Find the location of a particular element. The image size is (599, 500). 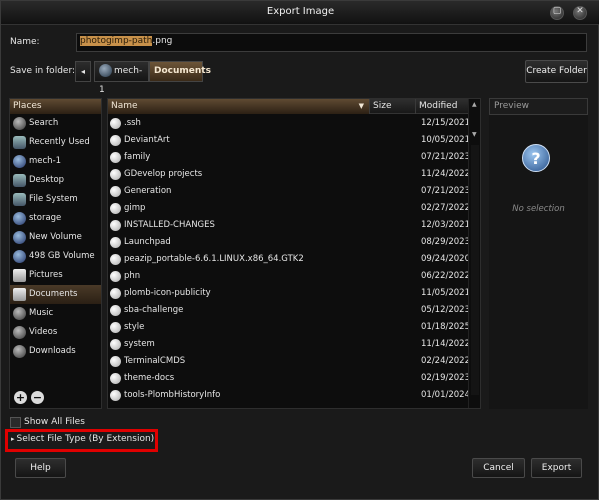

place-videos: Videos is located at coordinates (55, 332).